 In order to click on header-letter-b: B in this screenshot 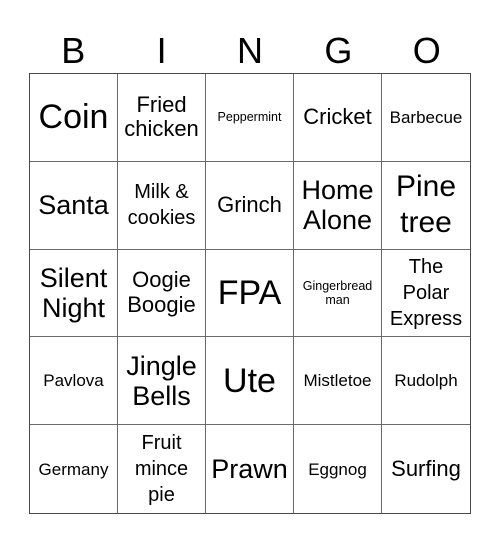, I will do `click(73, 50)`.